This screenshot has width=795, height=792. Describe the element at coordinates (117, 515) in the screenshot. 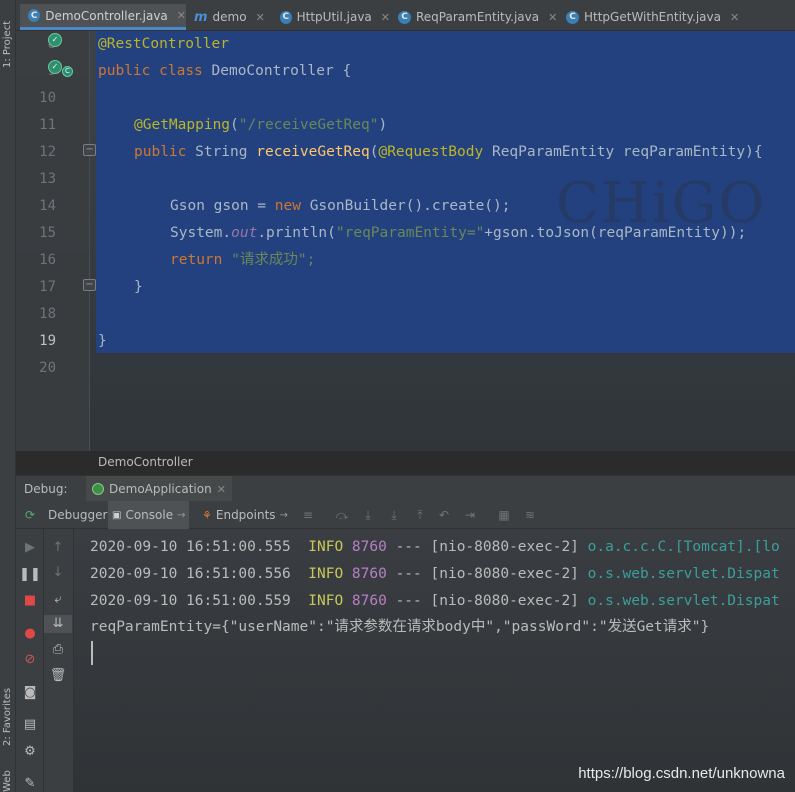

I see `console-icon: ▣` at that location.